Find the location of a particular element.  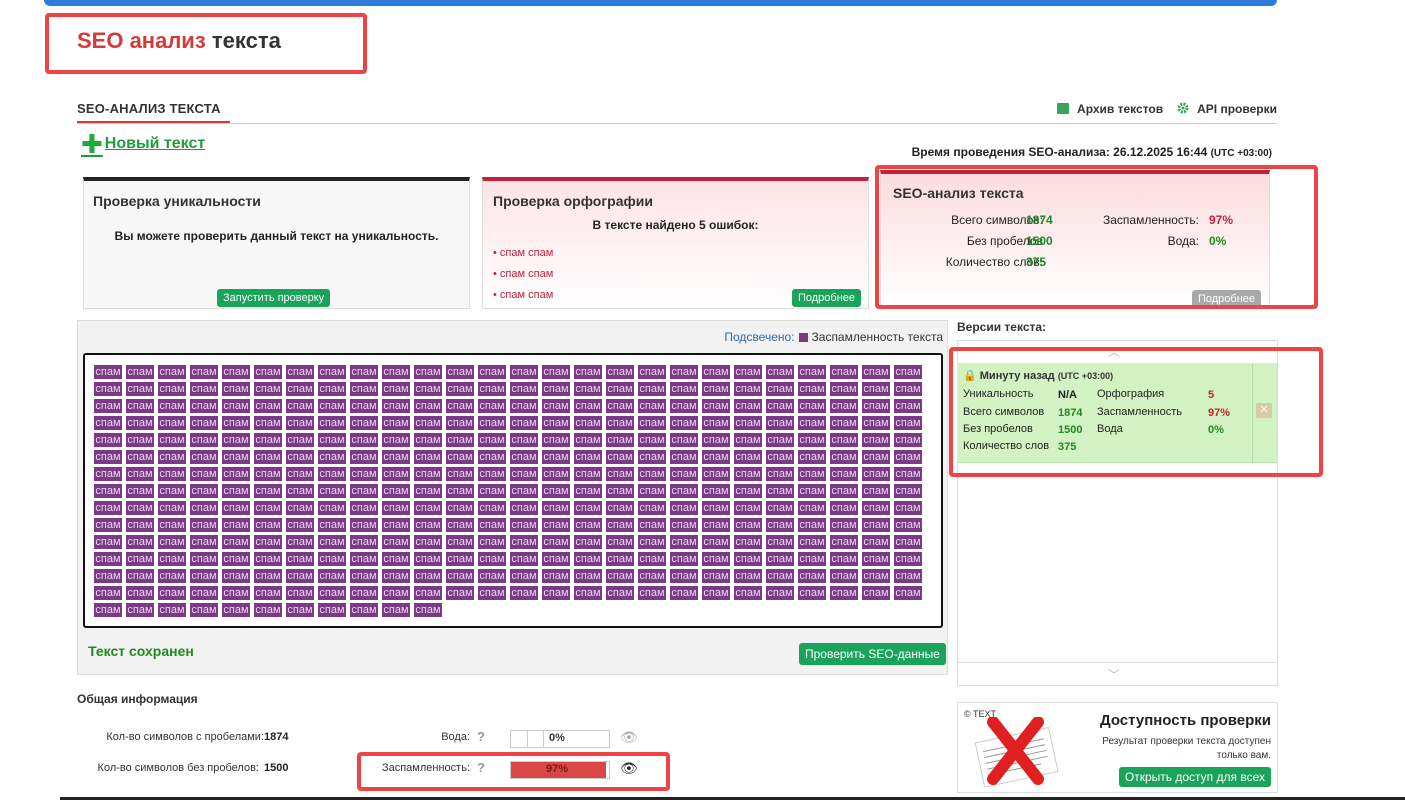

new-text-link: ✚ Новый текст is located at coordinates (143, 144).